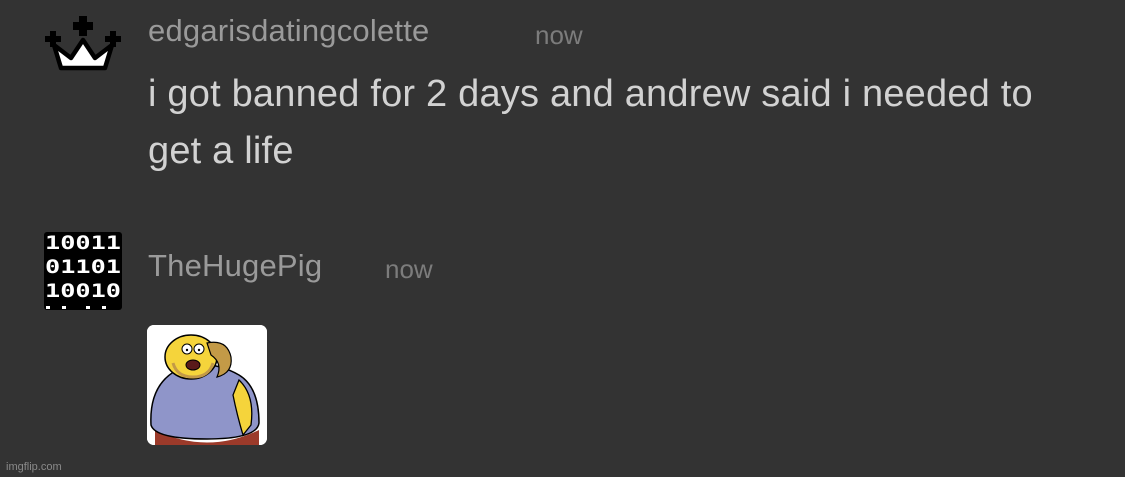 The width and height of the screenshot is (1125, 477). Describe the element at coordinates (83, 291) in the screenshot. I see `svg-text: 10010` at that location.